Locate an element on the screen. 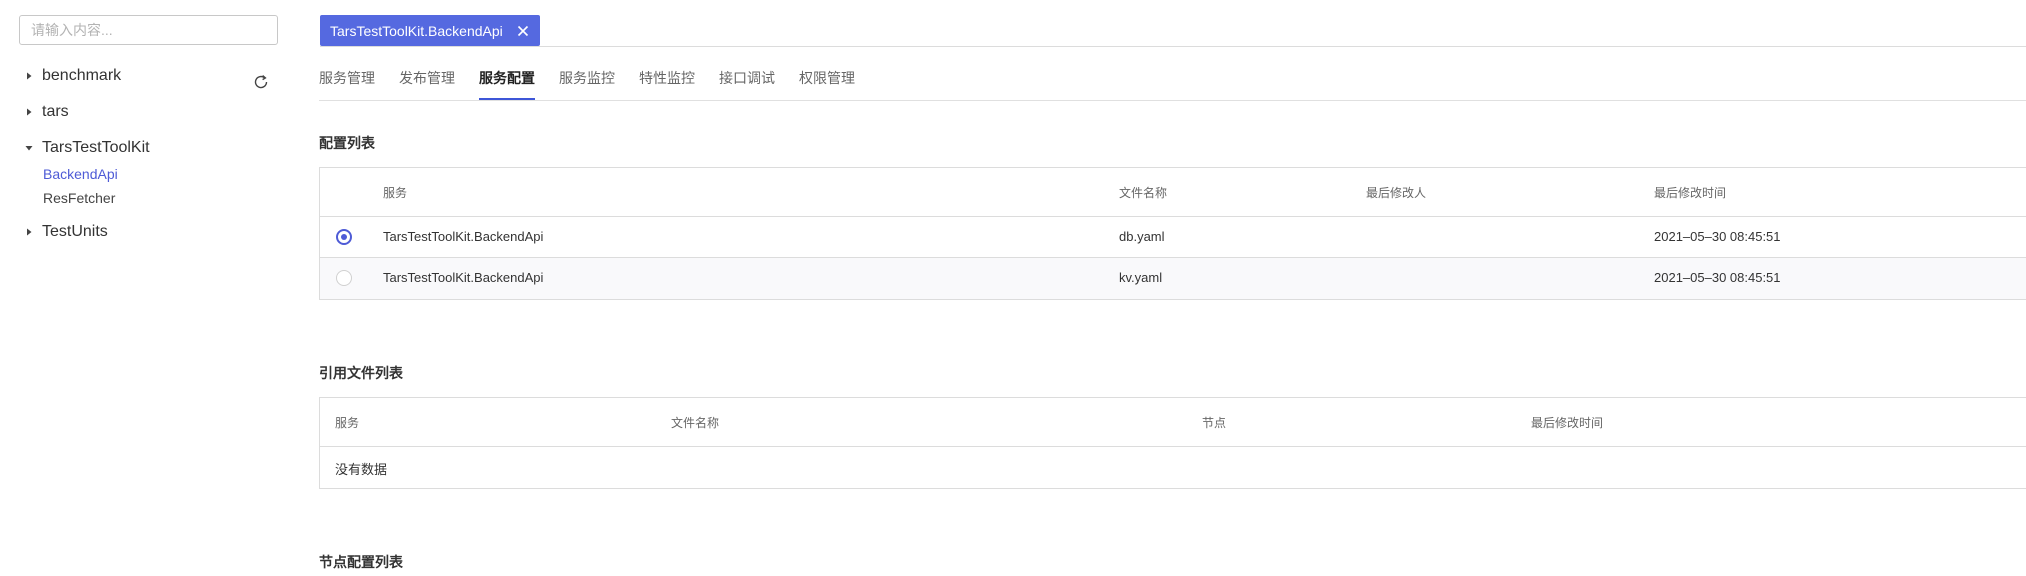  ref-list-title: 引用文件列表 is located at coordinates (361, 373).